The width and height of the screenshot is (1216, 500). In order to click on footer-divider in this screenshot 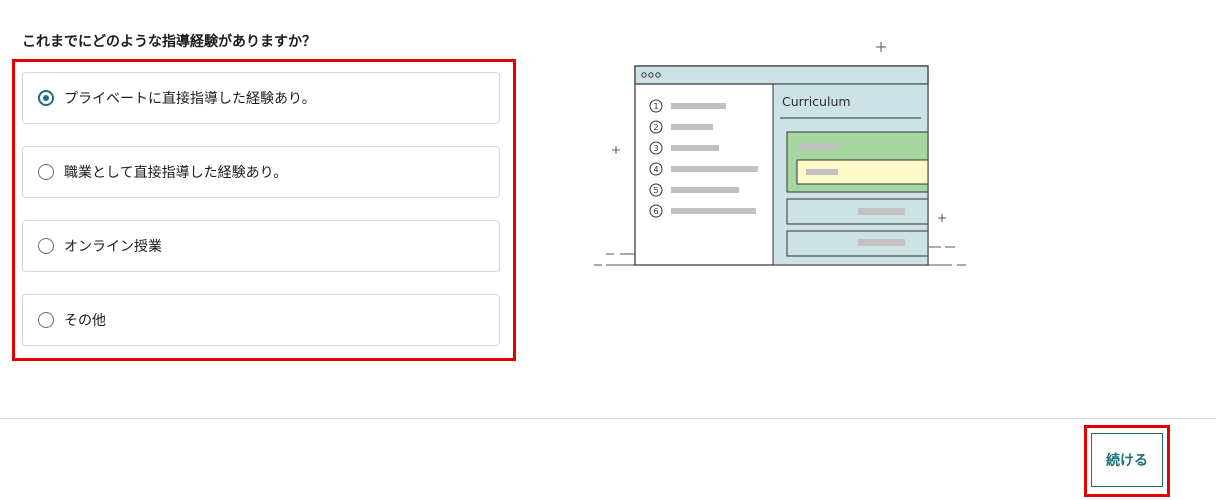, I will do `click(608, 418)`.